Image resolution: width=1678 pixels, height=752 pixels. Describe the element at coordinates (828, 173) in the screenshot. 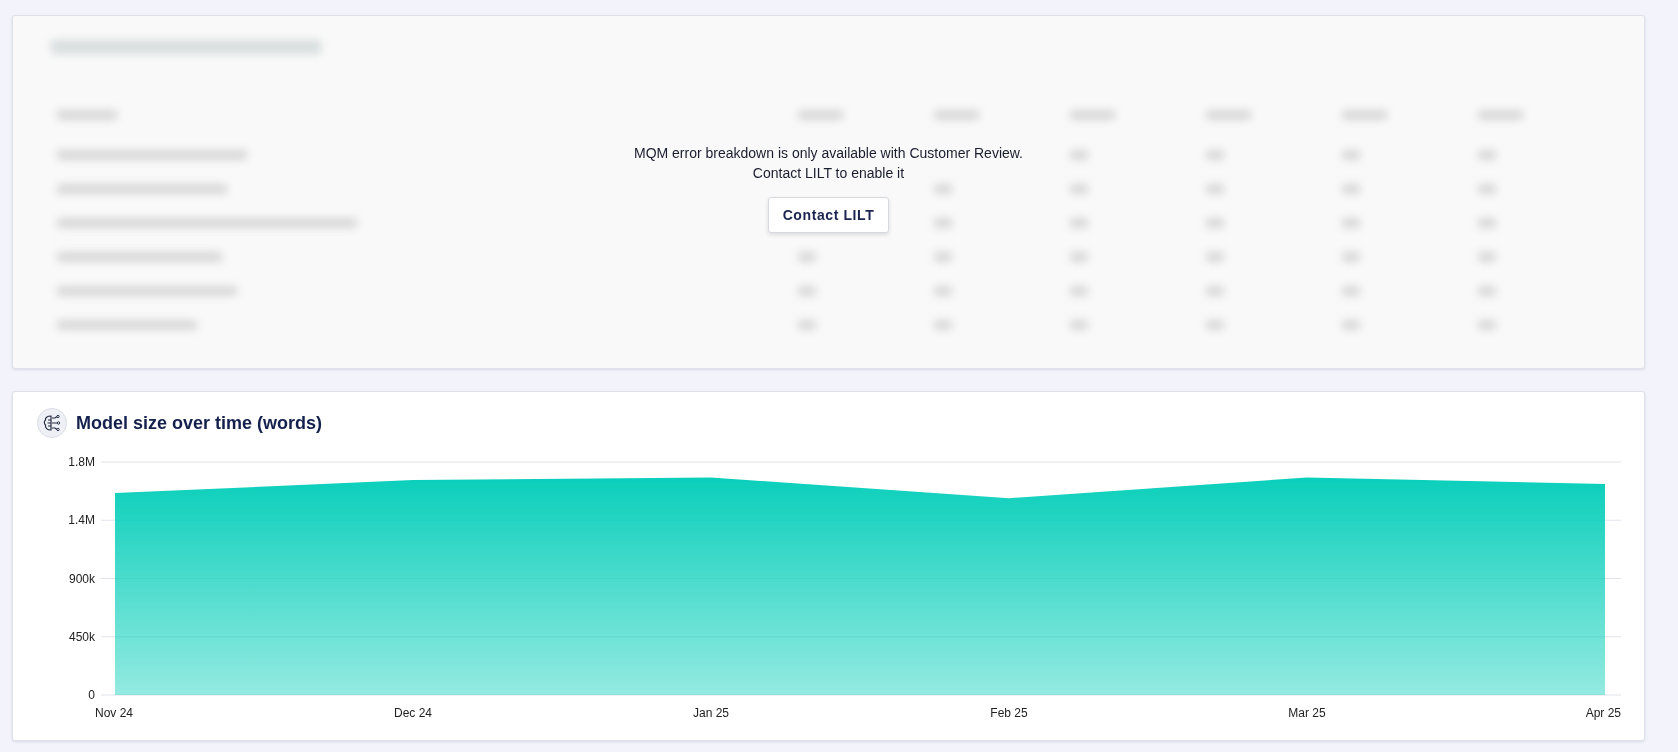

I see `upgrade-message: Contact LILT to enable it` at that location.